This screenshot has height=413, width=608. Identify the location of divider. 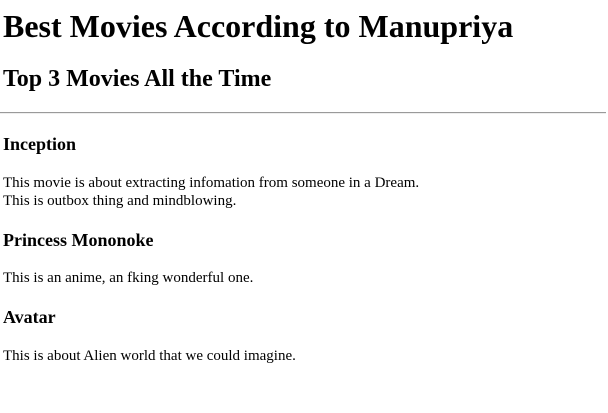
(303, 113).